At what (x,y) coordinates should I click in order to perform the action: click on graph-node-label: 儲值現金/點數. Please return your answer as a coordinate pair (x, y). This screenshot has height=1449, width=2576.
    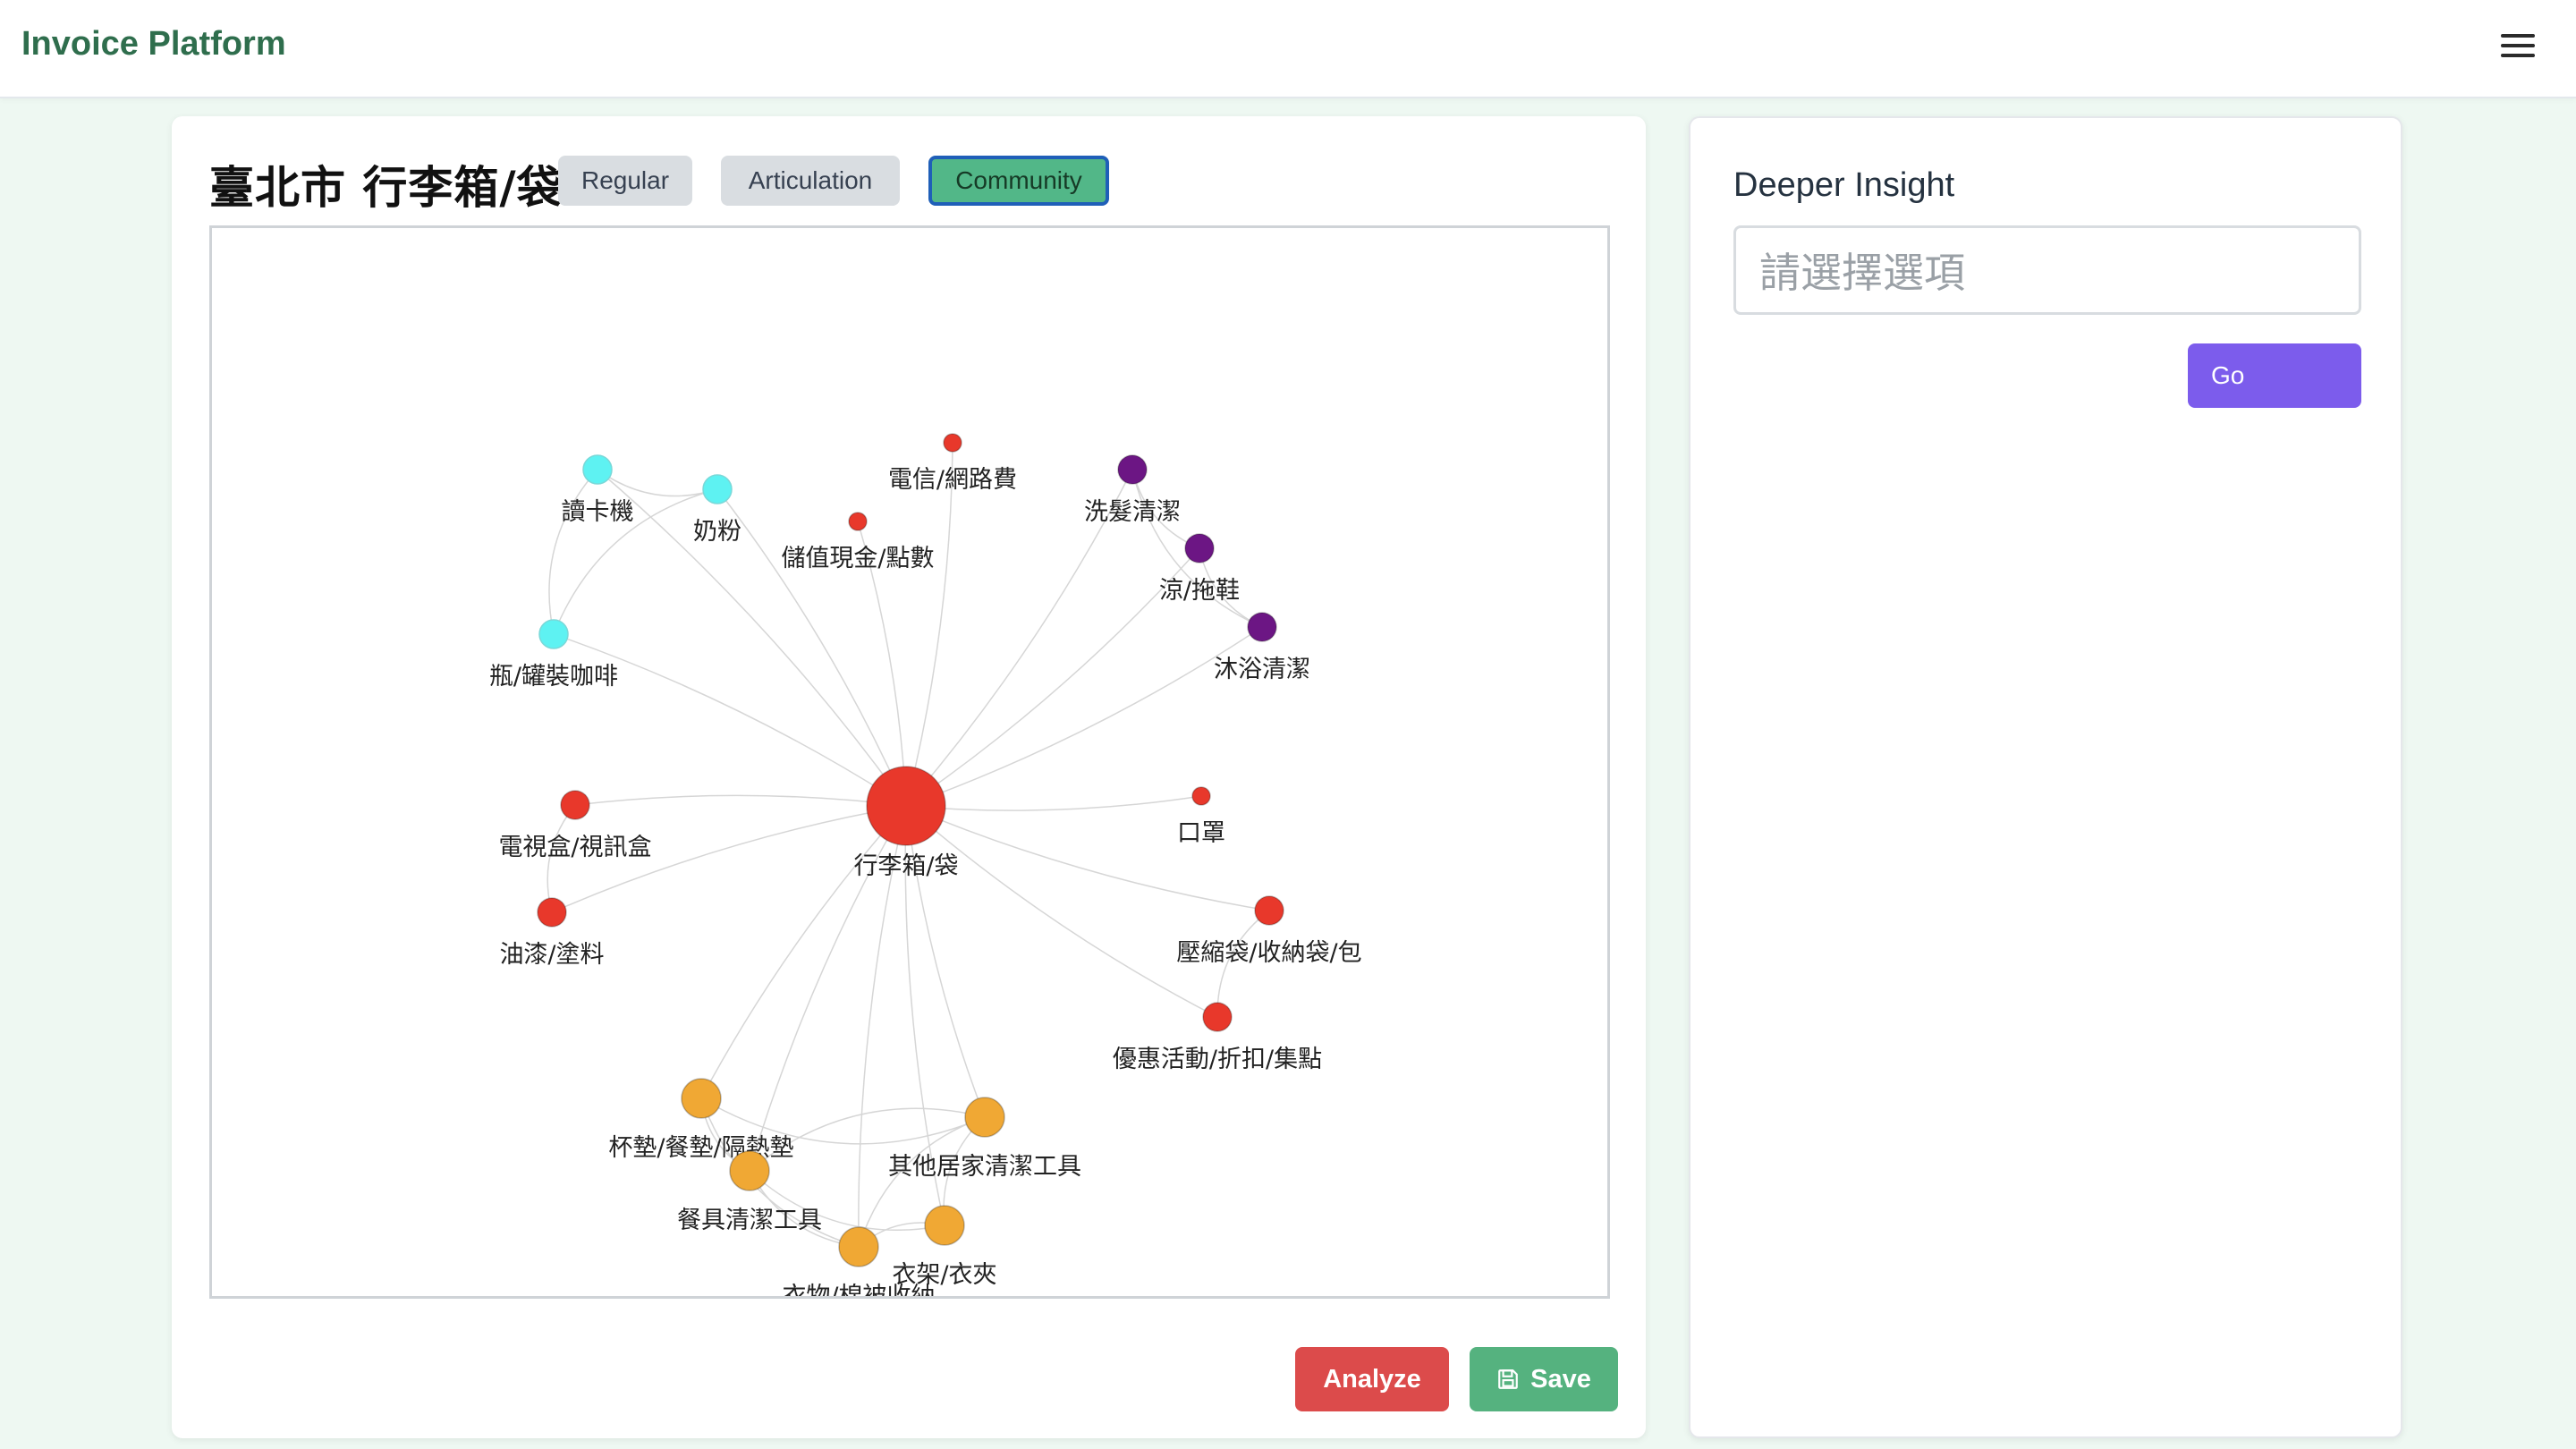
    Looking at the image, I should click on (857, 558).